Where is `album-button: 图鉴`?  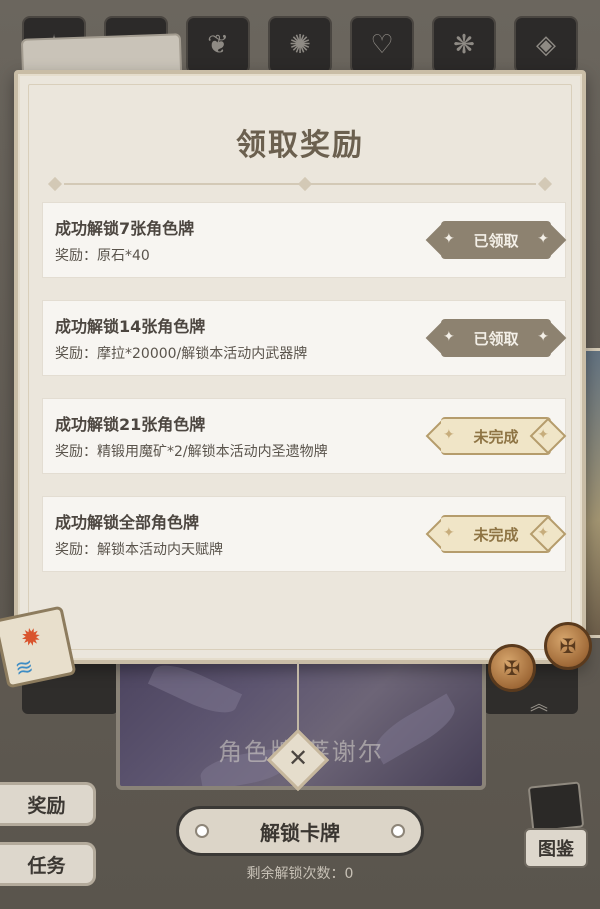 album-button: 图鉴 is located at coordinates (556, 824).